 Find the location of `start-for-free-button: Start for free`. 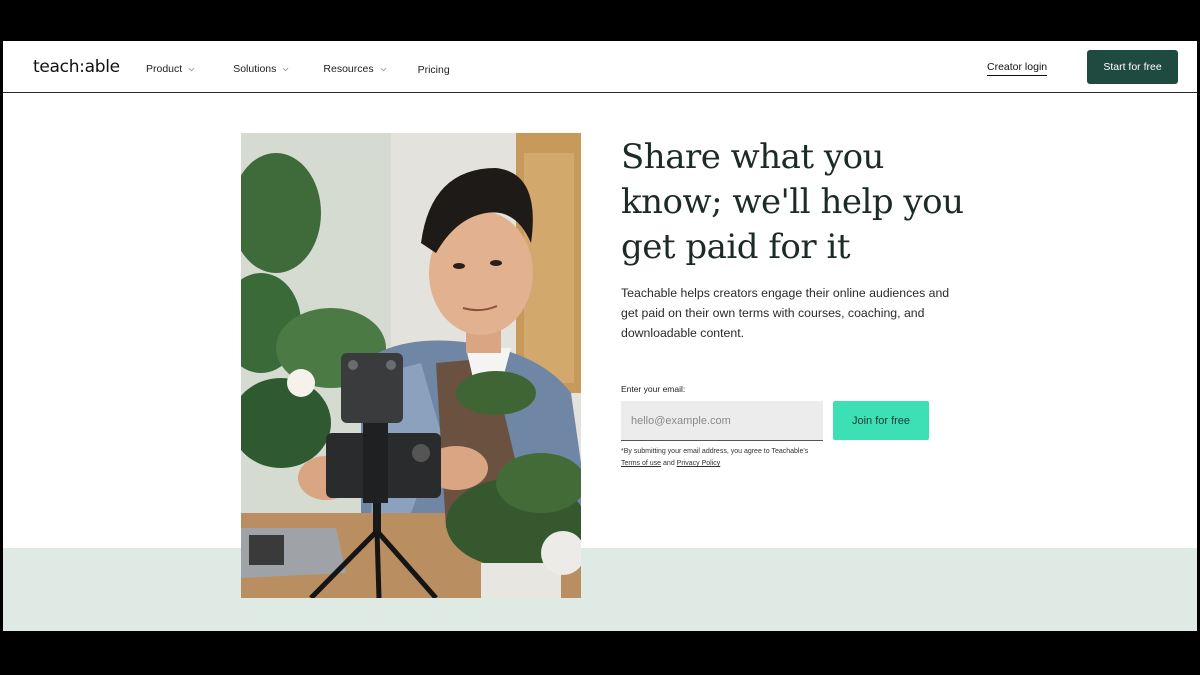

start-for-free-button: Start for free is located at coordinates (1132, 67).